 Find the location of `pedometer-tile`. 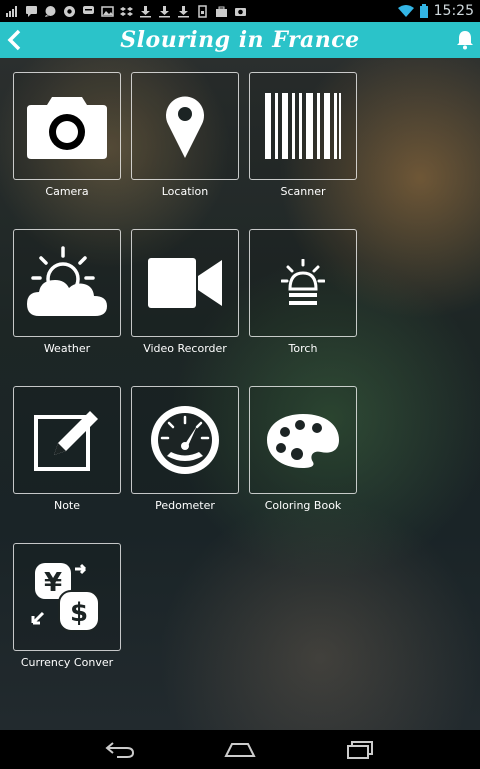

pedometer-tile is located at coordinates (185, 440).